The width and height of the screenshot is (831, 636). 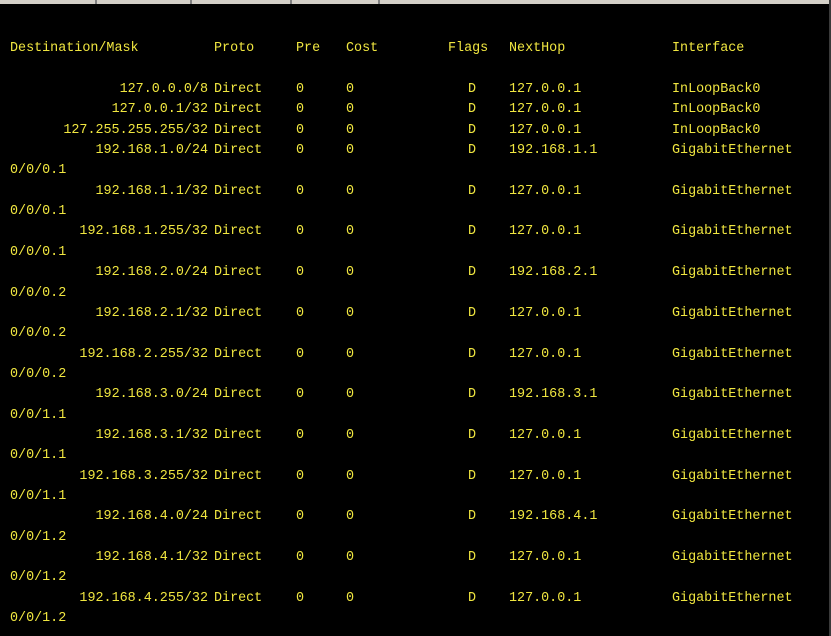 What do you see at coordinates (553, 273) in the screenshot?
I see `route-nexthop: 192.168.2.1` at bounding box center [553, 273].